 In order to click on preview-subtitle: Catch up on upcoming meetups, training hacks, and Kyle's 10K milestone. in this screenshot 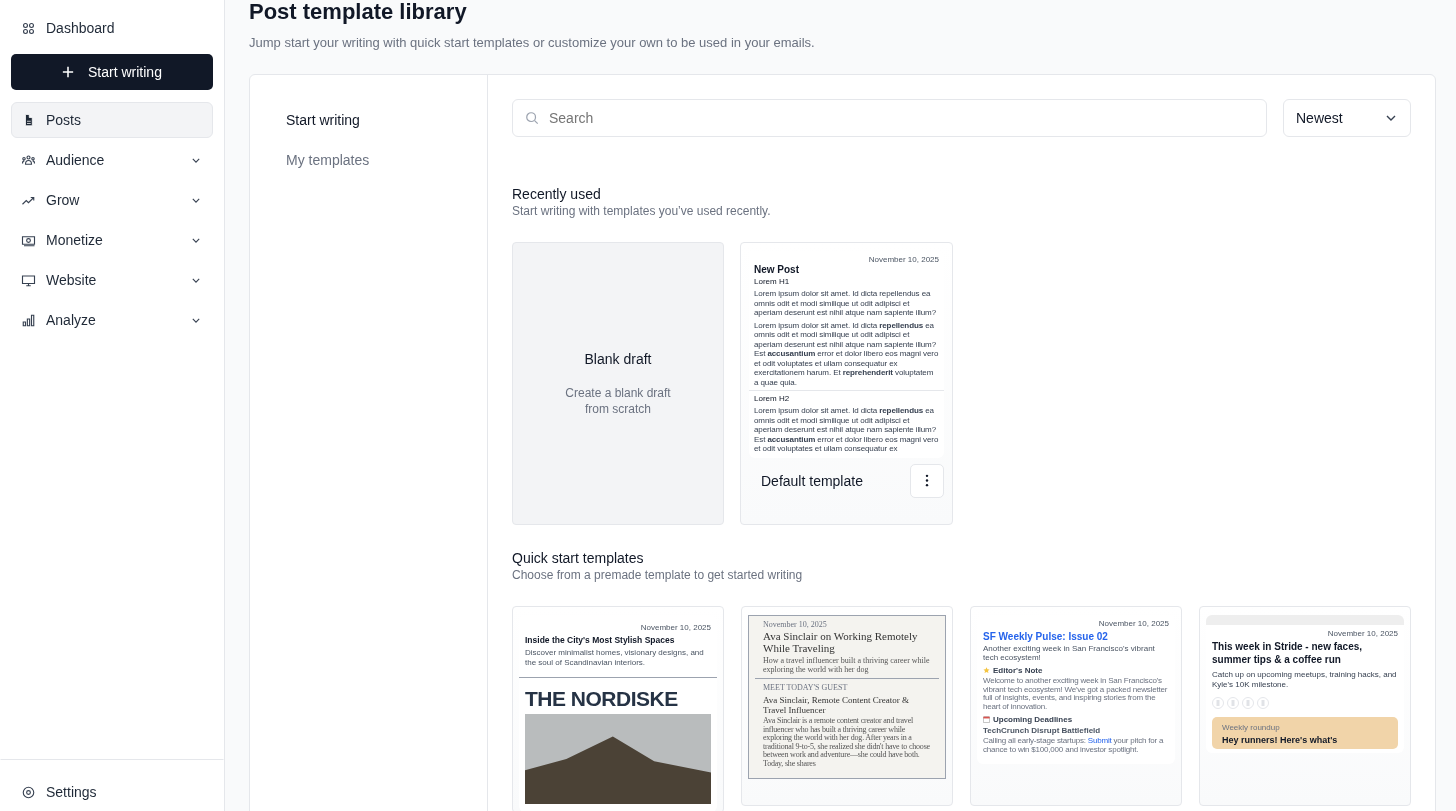, I will do `click(1305, 679)`.